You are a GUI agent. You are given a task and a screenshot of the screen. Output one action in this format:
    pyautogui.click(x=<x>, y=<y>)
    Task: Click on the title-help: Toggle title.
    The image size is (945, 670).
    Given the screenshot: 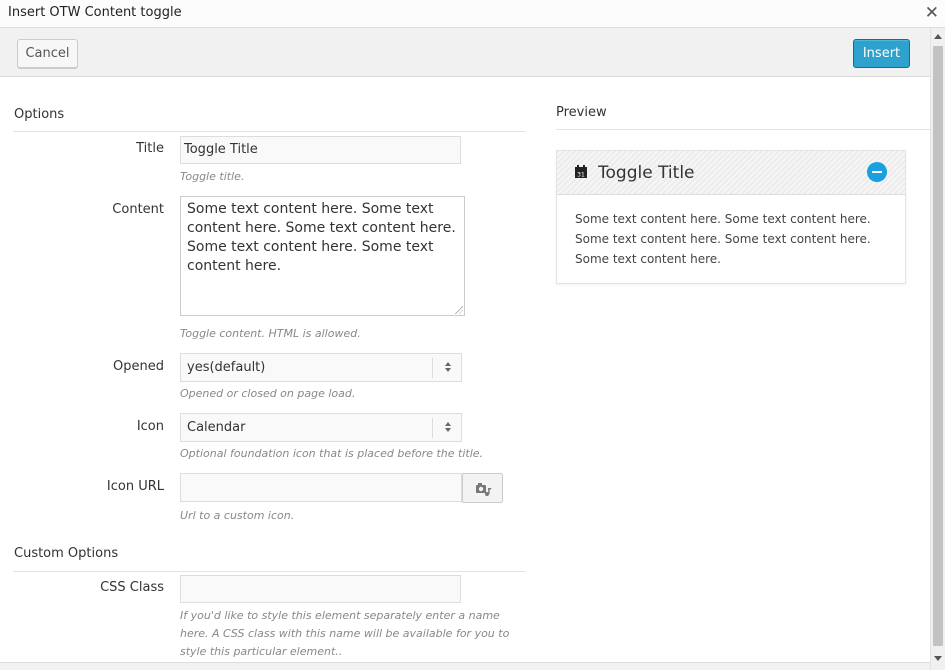 What is the action you would take?
    pyautogui.click(x=212, y=176)
    